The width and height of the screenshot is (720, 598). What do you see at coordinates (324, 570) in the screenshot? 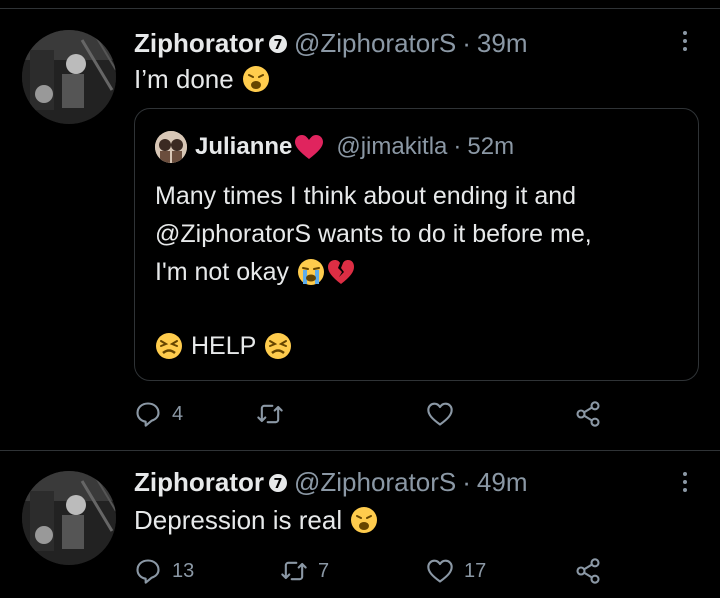
I see `retweet-count: 7` at bounding box center [324, 570].